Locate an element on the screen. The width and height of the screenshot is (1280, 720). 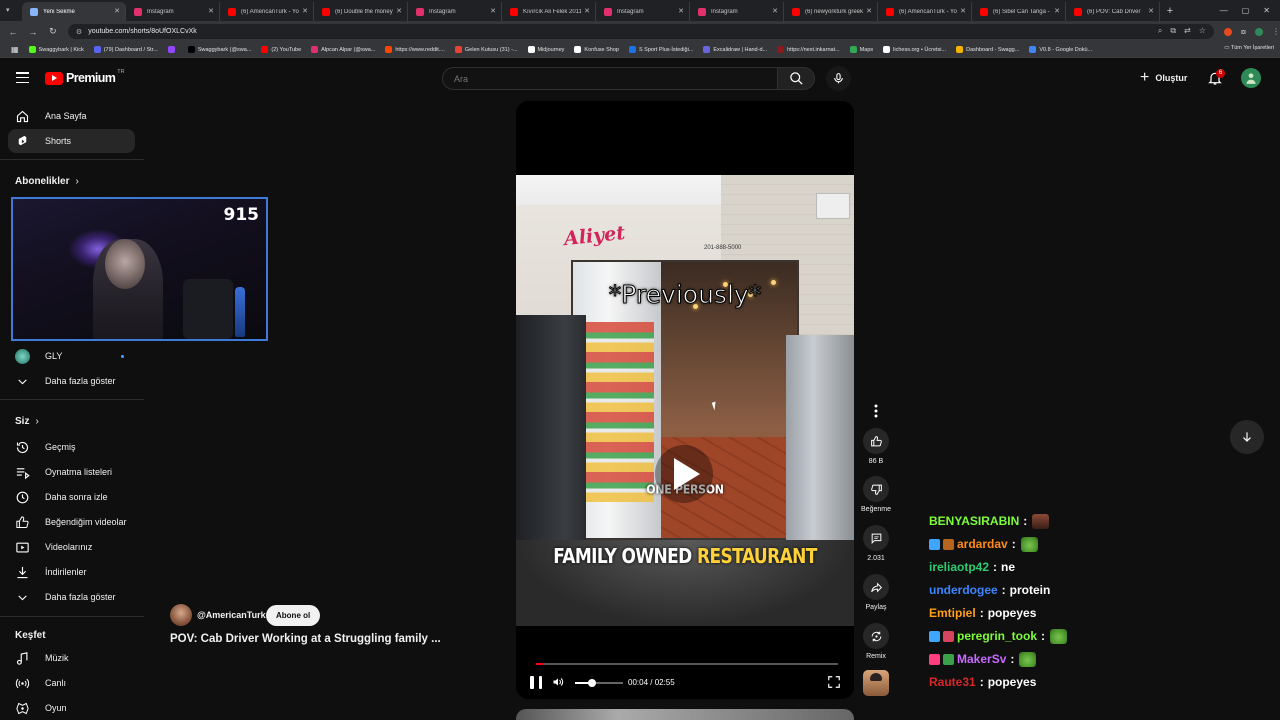
close-window-icon: ✕ is located at coordinates (1266, 10).